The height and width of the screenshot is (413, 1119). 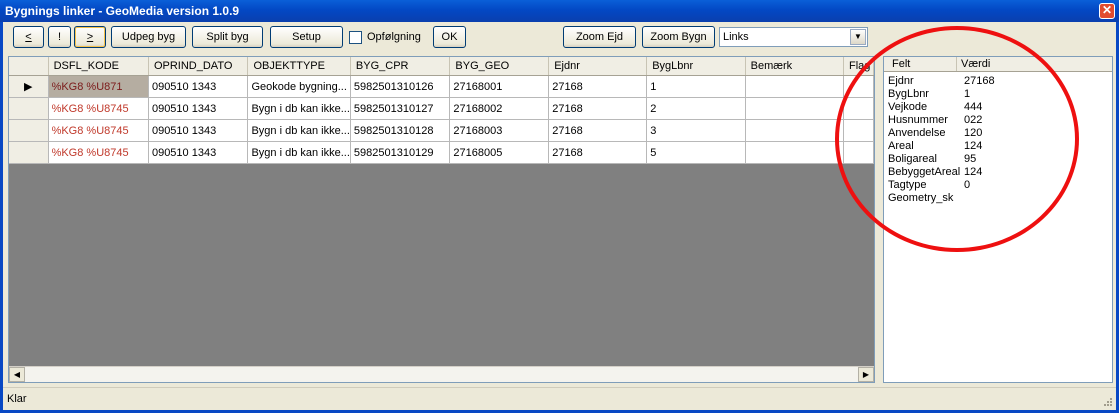 What do you see at coordinates (998, 133) in the screenshot?
I see `list-item: Anvendelse 120` at bounding box center [998, 133].